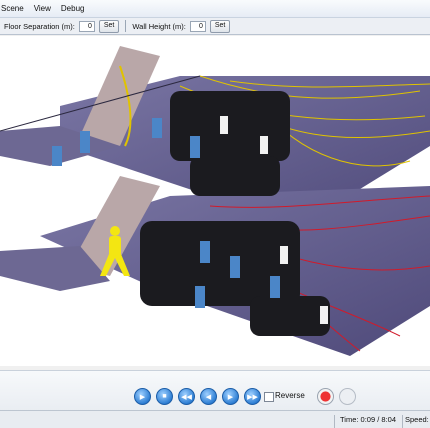 The width and height of the screenshot is (430, 428). What do you see at coordinates (109, 26) in the screenshot?
I see `floor-separation-set-button: Set` at bounding box center [109, 26].